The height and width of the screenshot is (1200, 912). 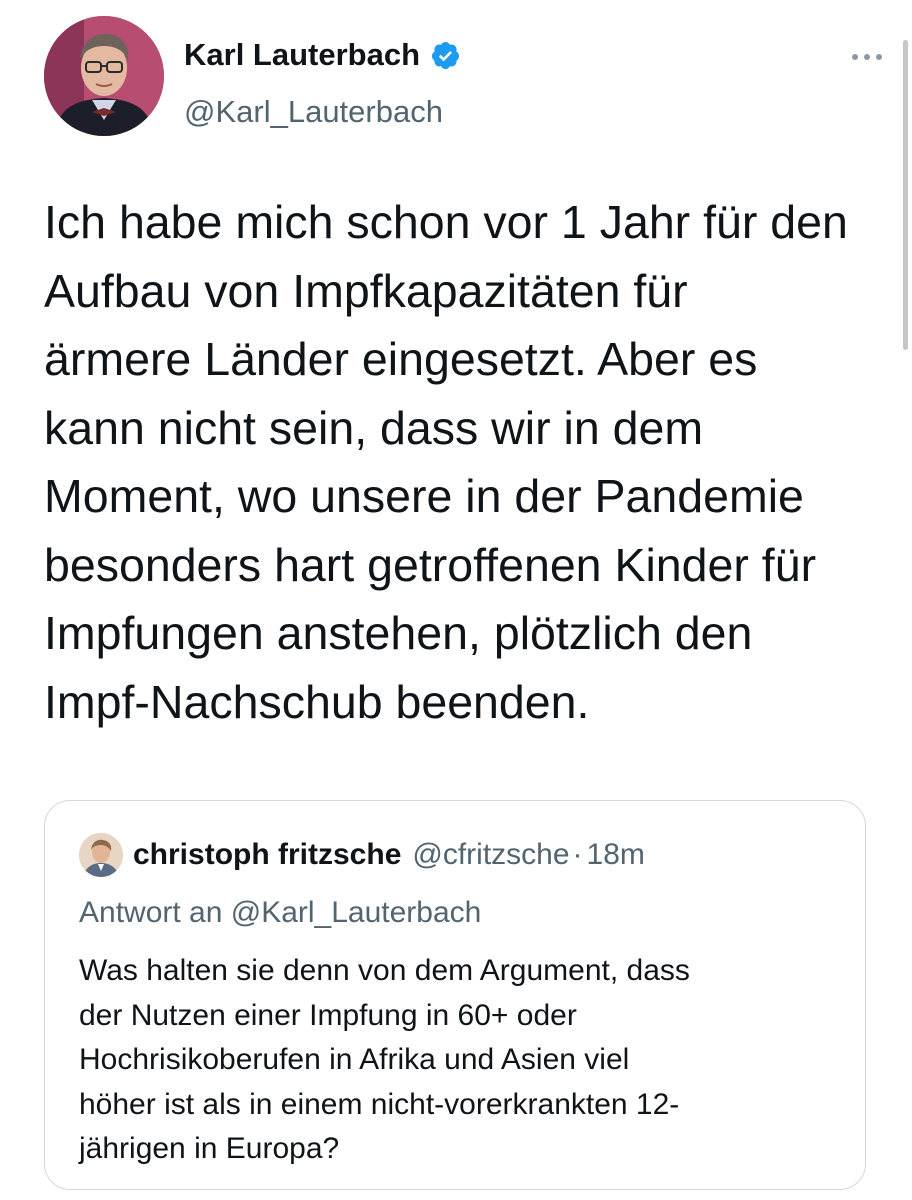 What do you see at coordinates (267, 855) in the screenshot?
I see `quoted-author-display-name: christoph fritzsche` at bounding box center [267, 855].